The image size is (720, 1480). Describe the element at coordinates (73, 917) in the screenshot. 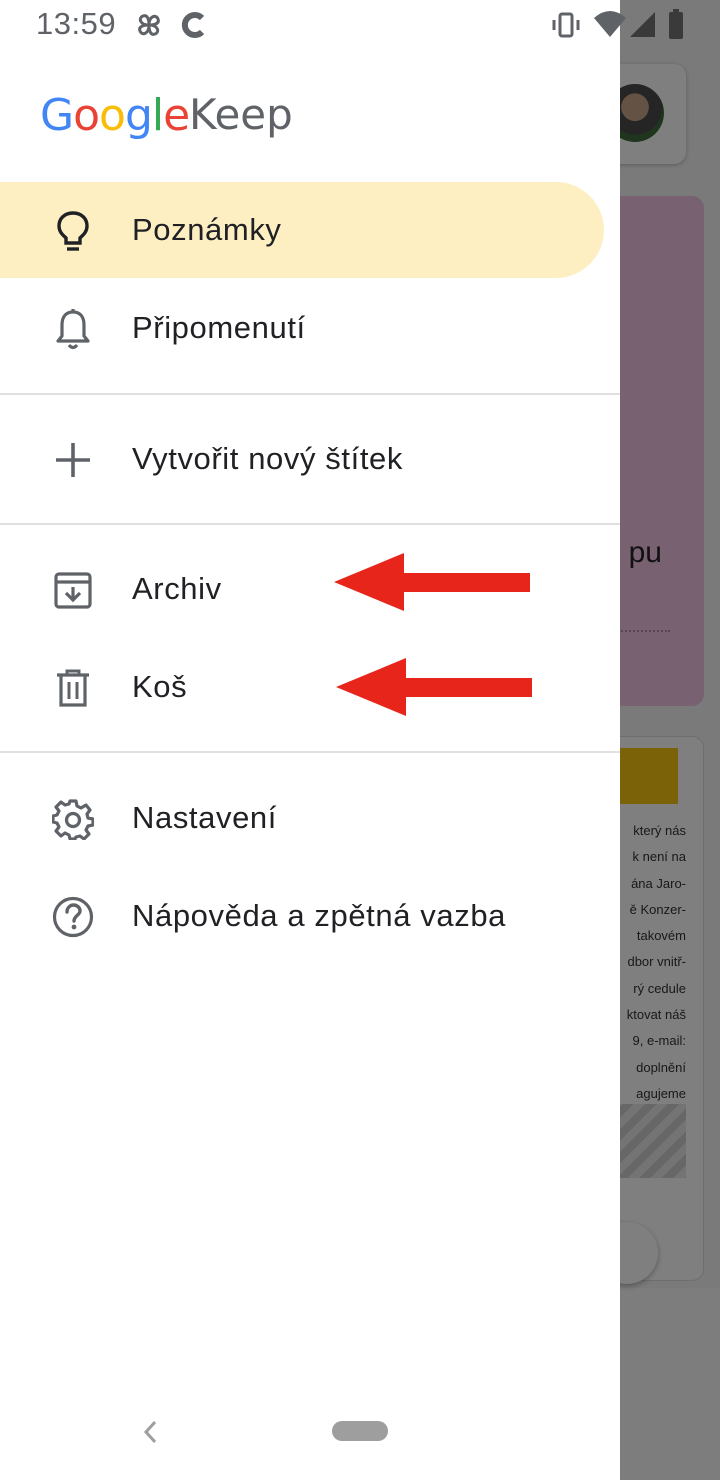

I see `help-icon` at that location.